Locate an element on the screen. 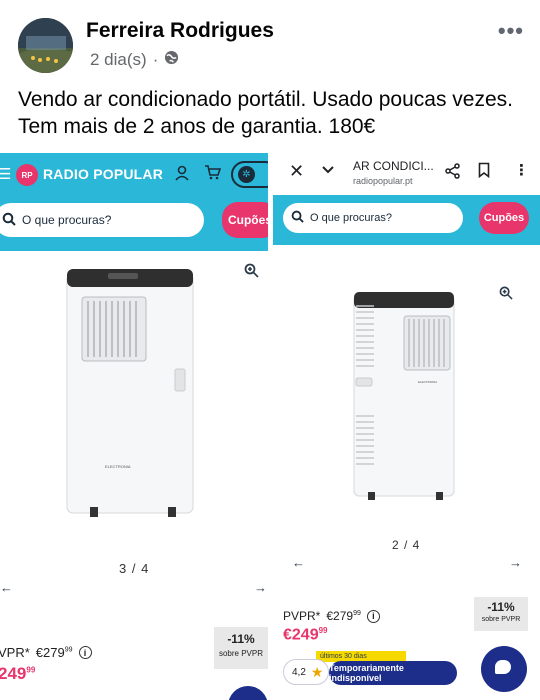 The height and width of the screenshot is (700, 540). menu-icon: ☰ is located at coordinates (5, 174).